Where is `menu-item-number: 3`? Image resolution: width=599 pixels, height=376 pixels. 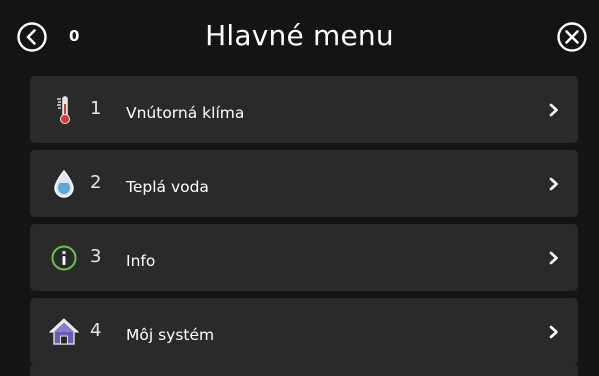 menu-item-number: 3 is located at coordinates (96, 256).